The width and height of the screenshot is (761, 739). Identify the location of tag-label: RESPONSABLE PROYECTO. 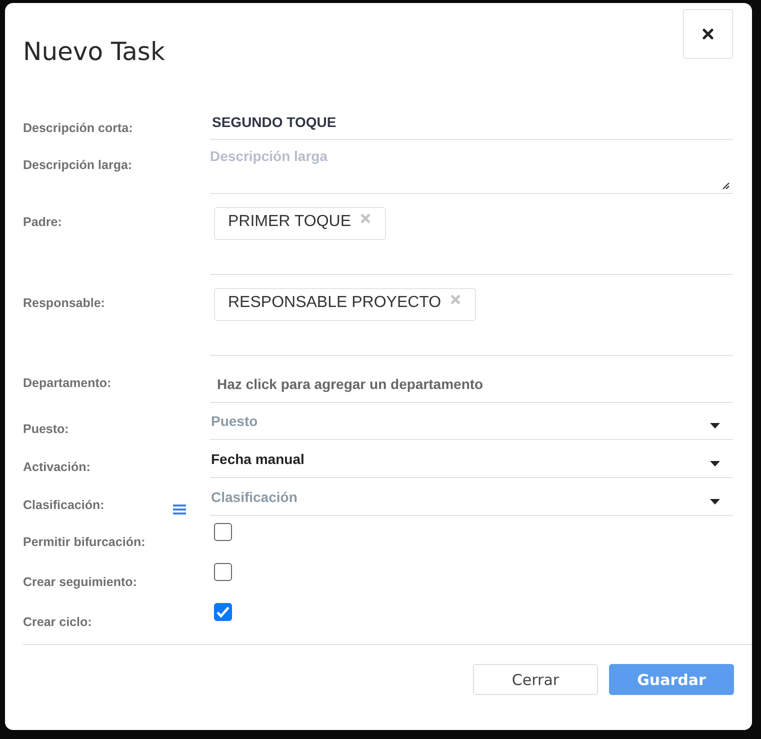
(335, 303).